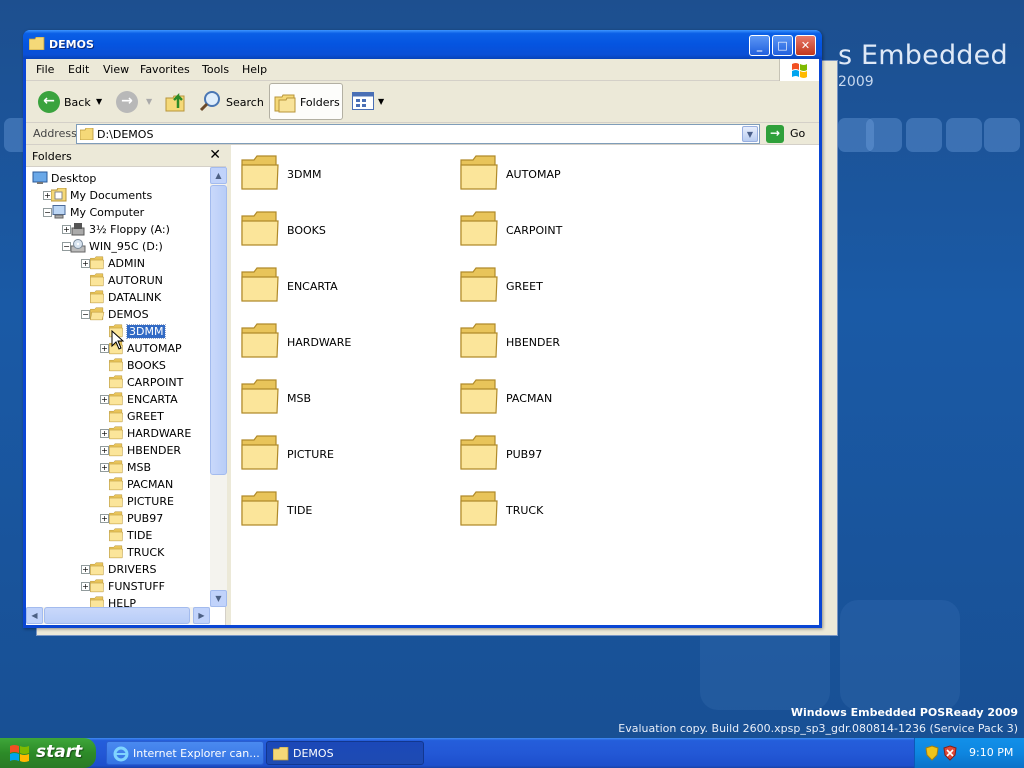 Image resolution: width=1024 pixels, height=768 pixels. I want to click on menu-edit: Edit, so click(78, 69).